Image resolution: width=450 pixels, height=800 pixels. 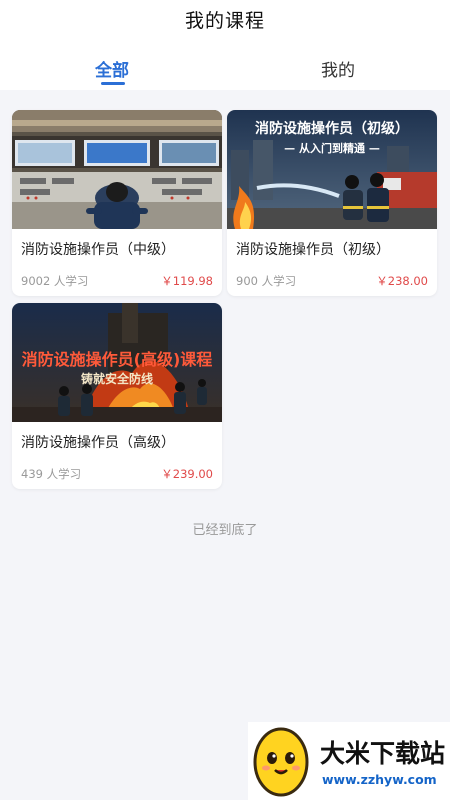 I want to click on course-title: 消防设施操作员（中级）, so click(x=98, y=250).